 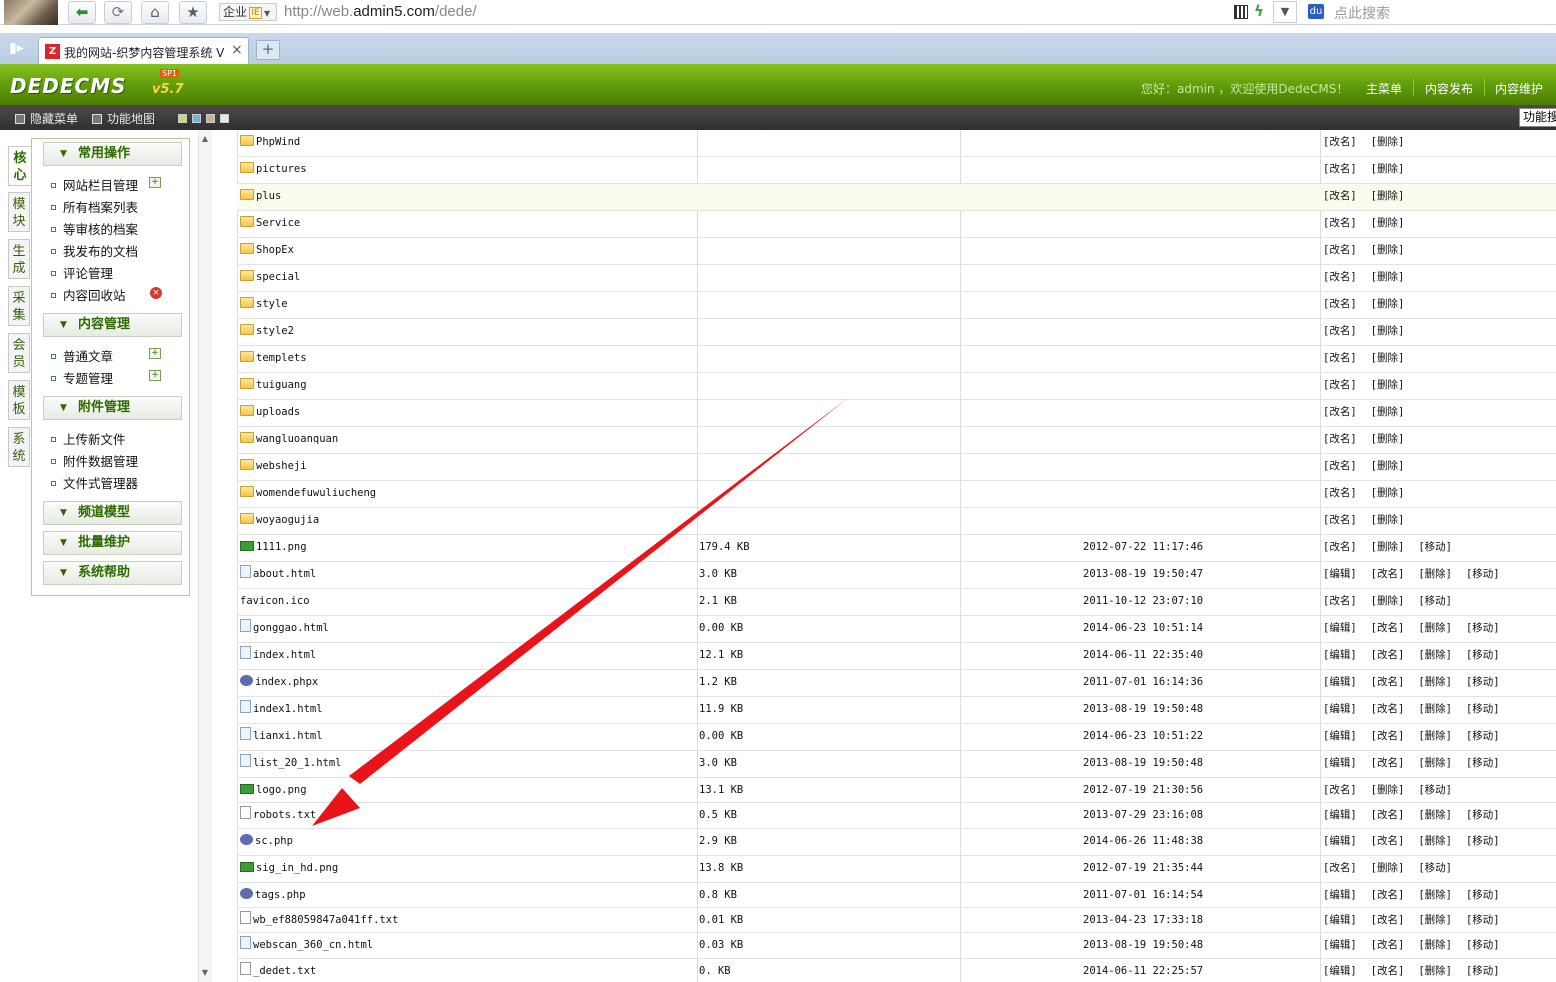 I want to click on empty-recycle-icon: ×, so click(x=156, y=293).